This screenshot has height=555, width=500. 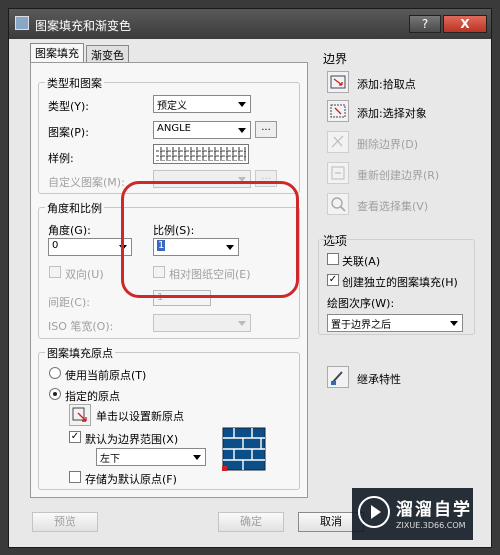 What do you see at coordinates (74, 208) in the screenshot?
I see `angle-scale-title: 角度和比例` at bounding box center [74, 208].